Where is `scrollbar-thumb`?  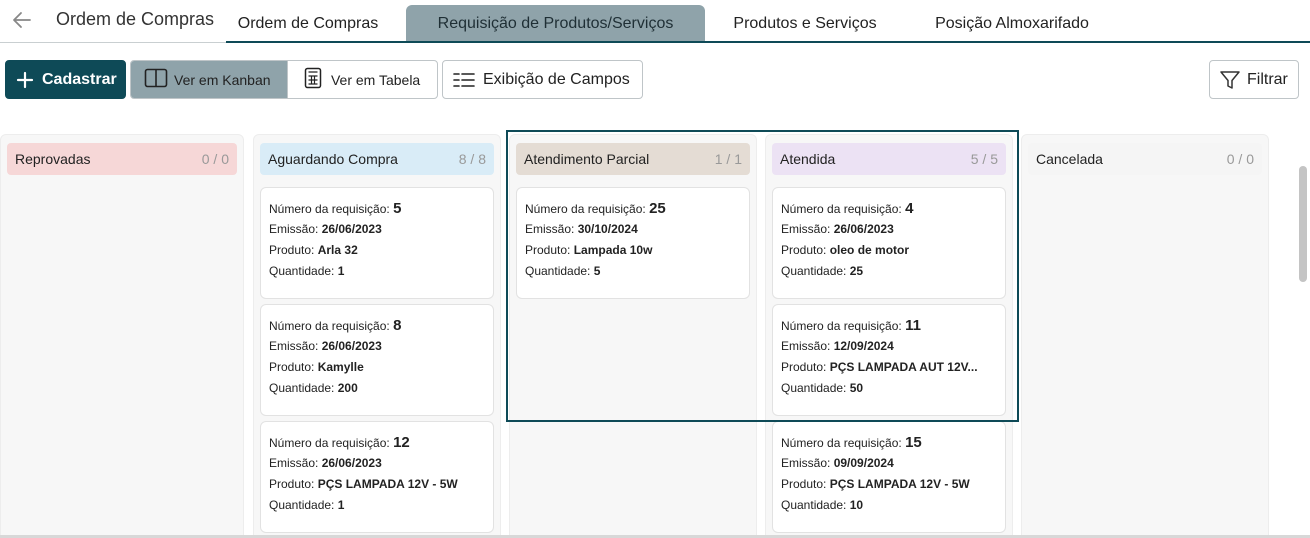 scrollbar-thumb is located at coordinates (1303, 224).